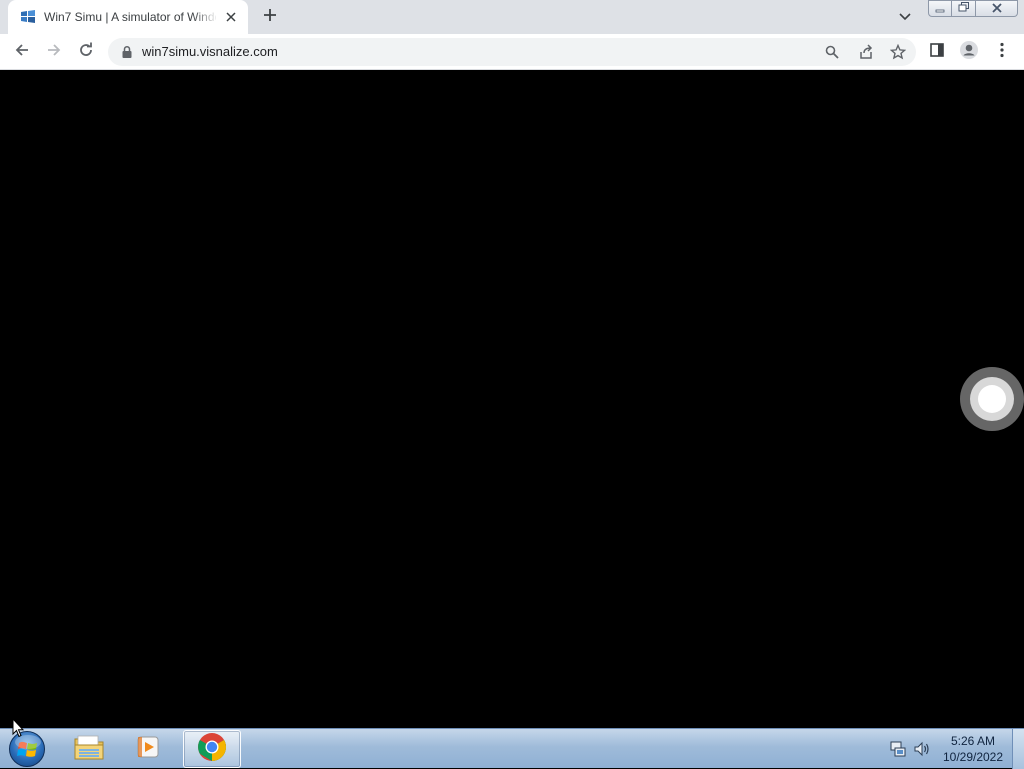  I want to click on window-close-button, so click(997, 8).